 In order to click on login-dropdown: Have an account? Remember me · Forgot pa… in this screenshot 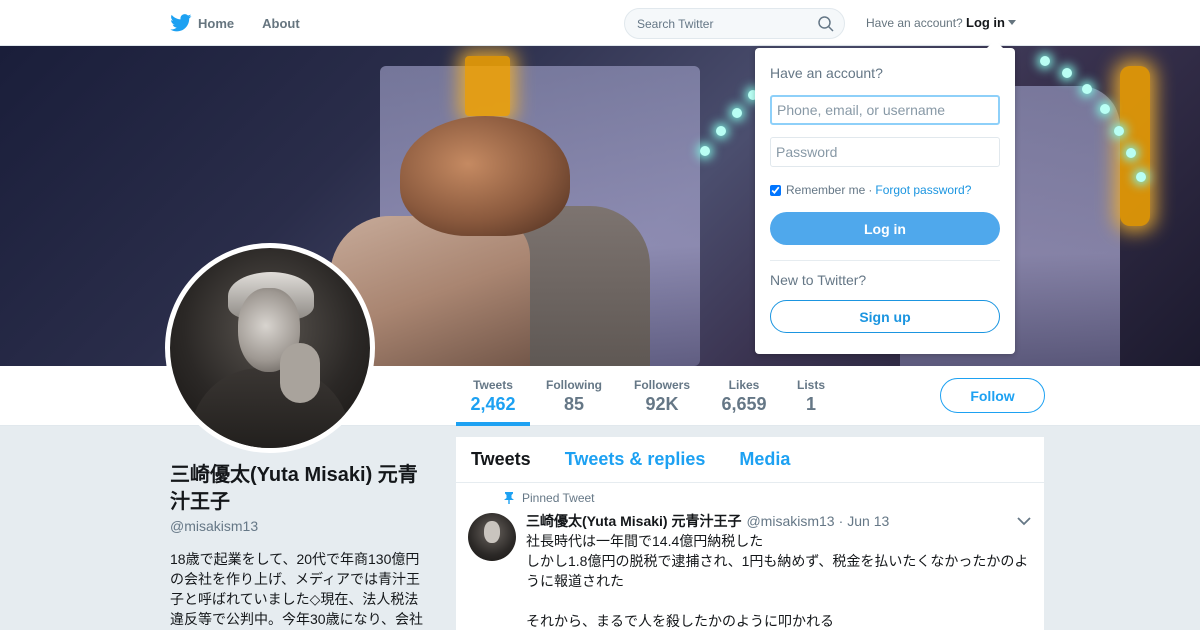, I will do `click(885, 197)`.